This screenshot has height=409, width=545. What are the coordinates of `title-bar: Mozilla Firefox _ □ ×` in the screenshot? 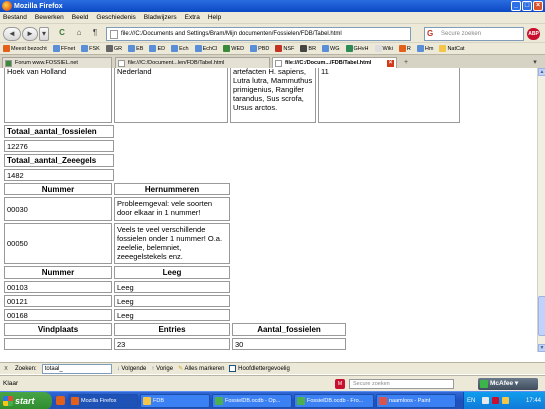 It's located at (272, 6).